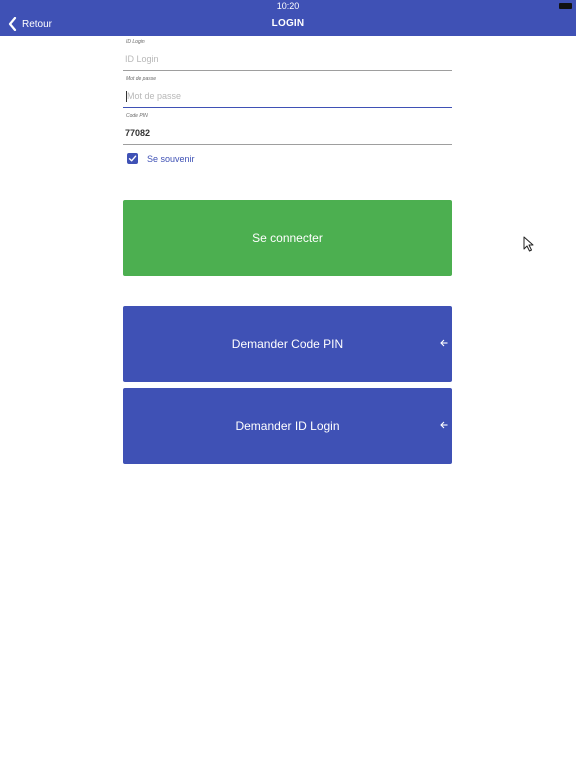  Describe the element at coordinates (135, 42) in the screenshot. I see `login-id-label: ID Login` at that location.